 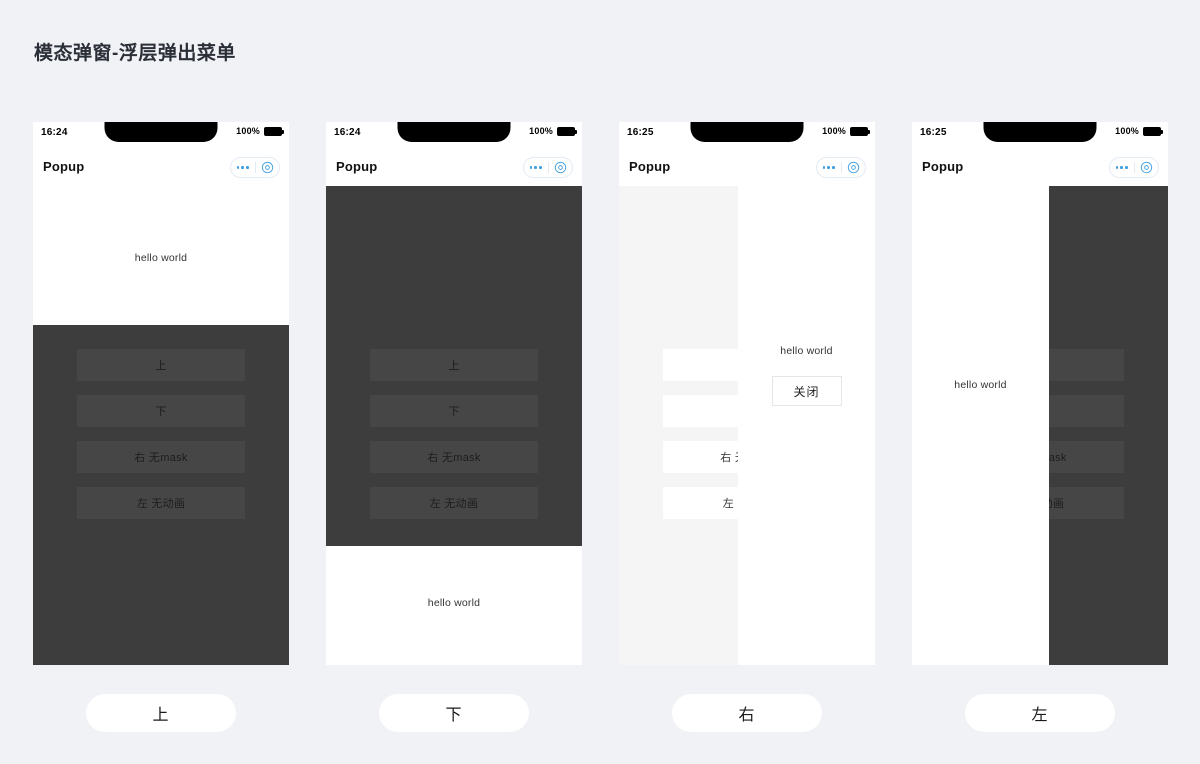 I want to click on screen-body: hello world 上 下 右 无mask 左 无动画, so click(x=161, y=425).